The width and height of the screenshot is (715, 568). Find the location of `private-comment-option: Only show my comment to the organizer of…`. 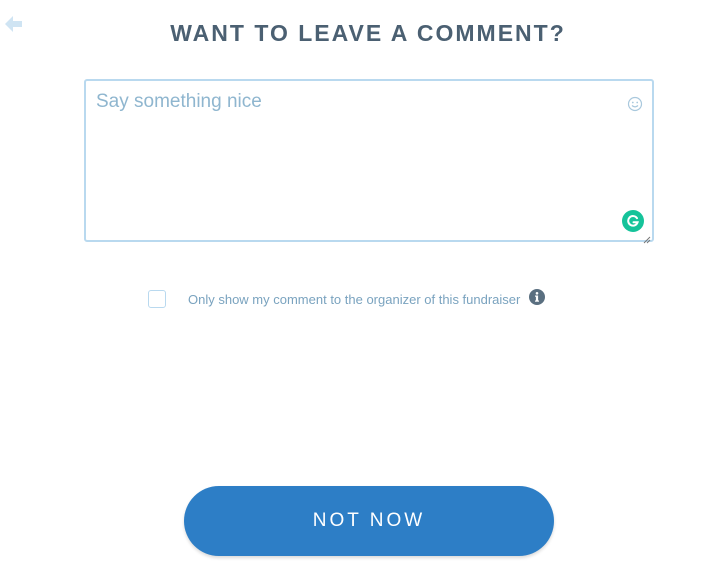

private-comment-option: Only show my comment to the organizer of… is located at coordinates (347, 299).